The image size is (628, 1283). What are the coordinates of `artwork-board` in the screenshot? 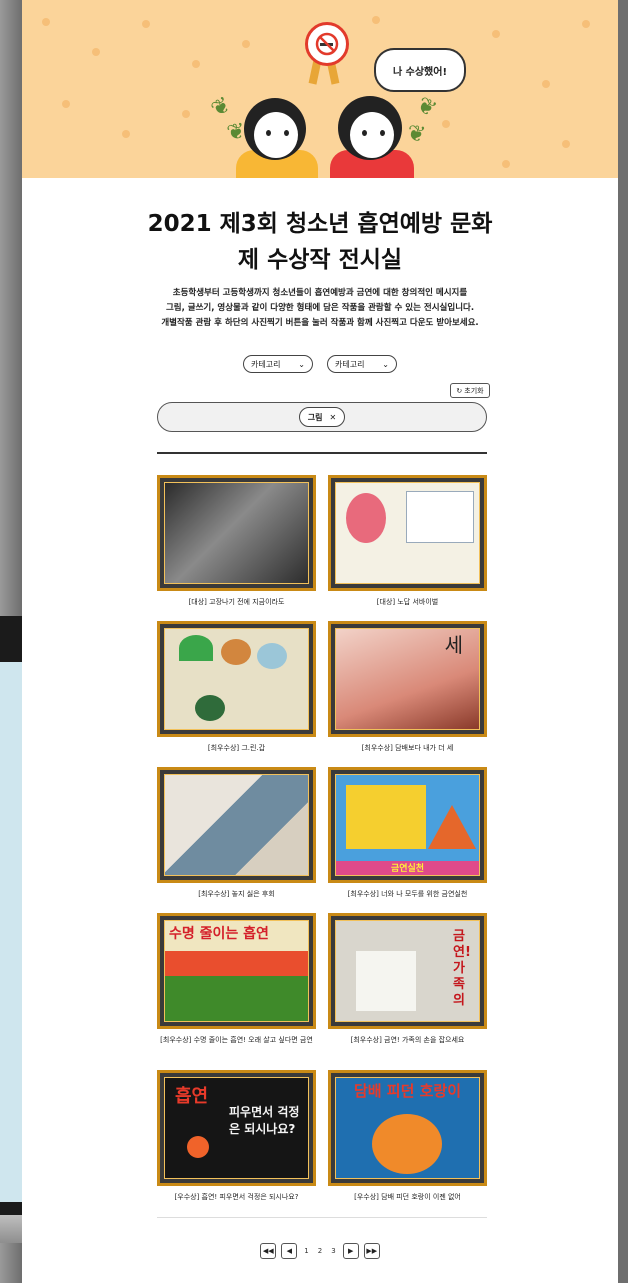 It's located at (386, 817).